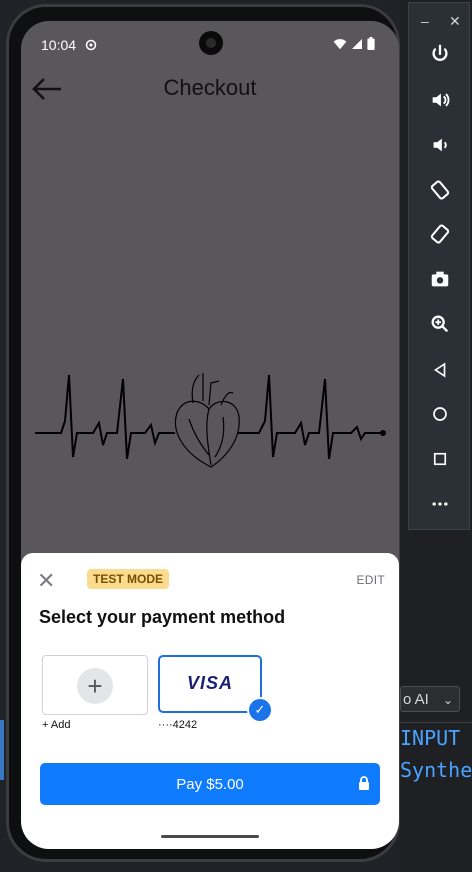  What do you see at coordinates (210, 87) in the screenshot?
I see `page-title: Checkout` at bounding box center [210, 87].